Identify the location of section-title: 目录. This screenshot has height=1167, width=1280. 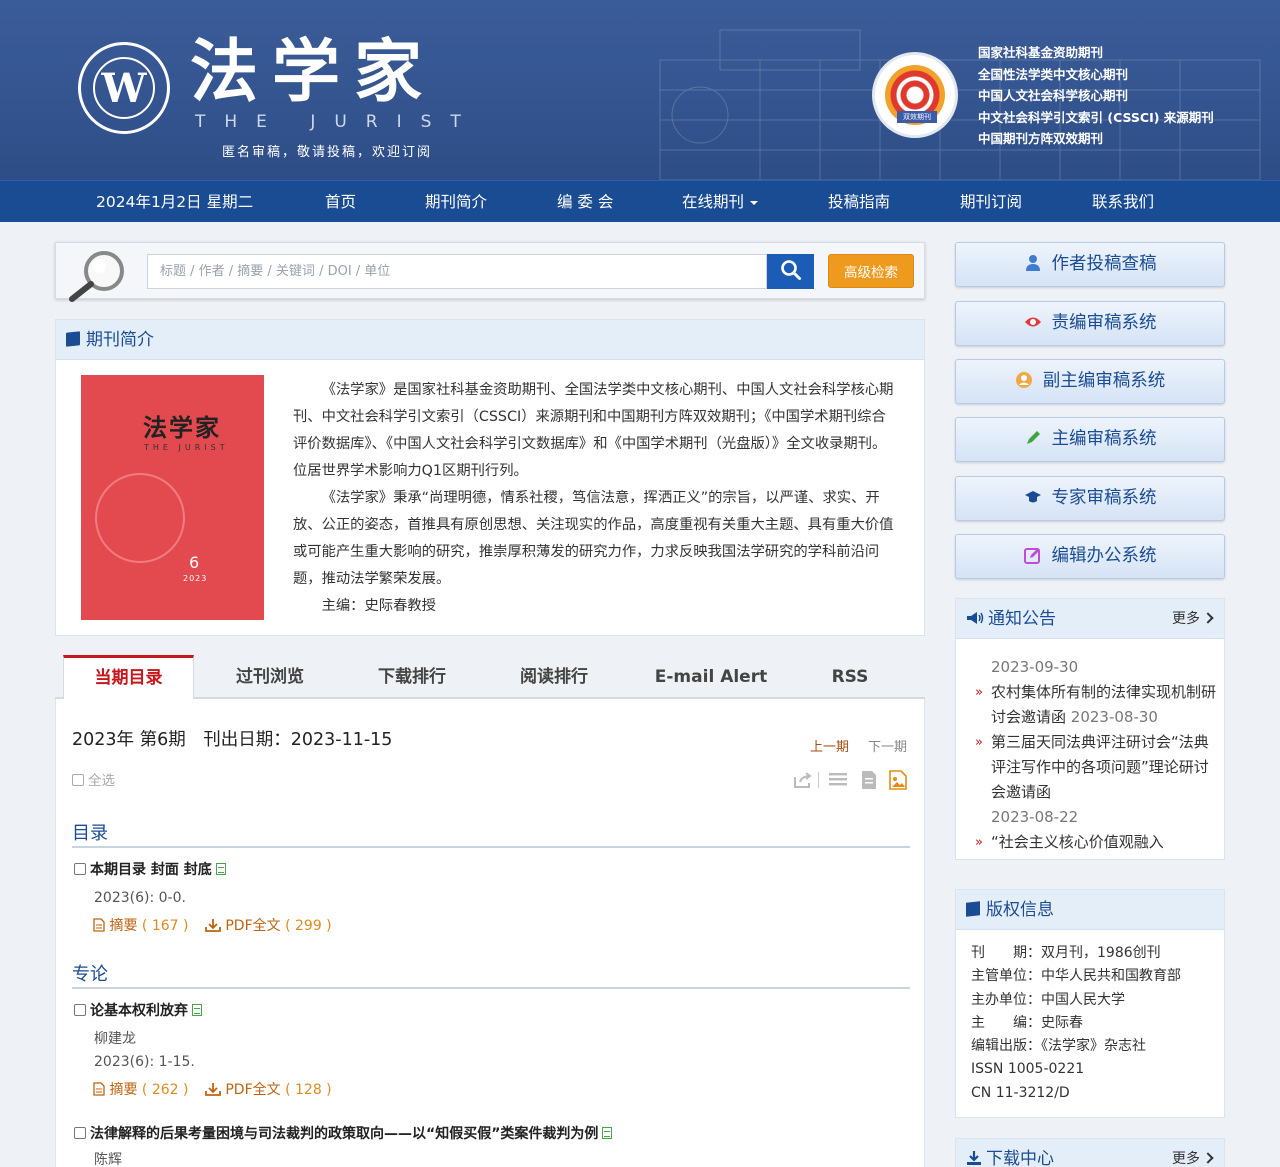
(90, 833).